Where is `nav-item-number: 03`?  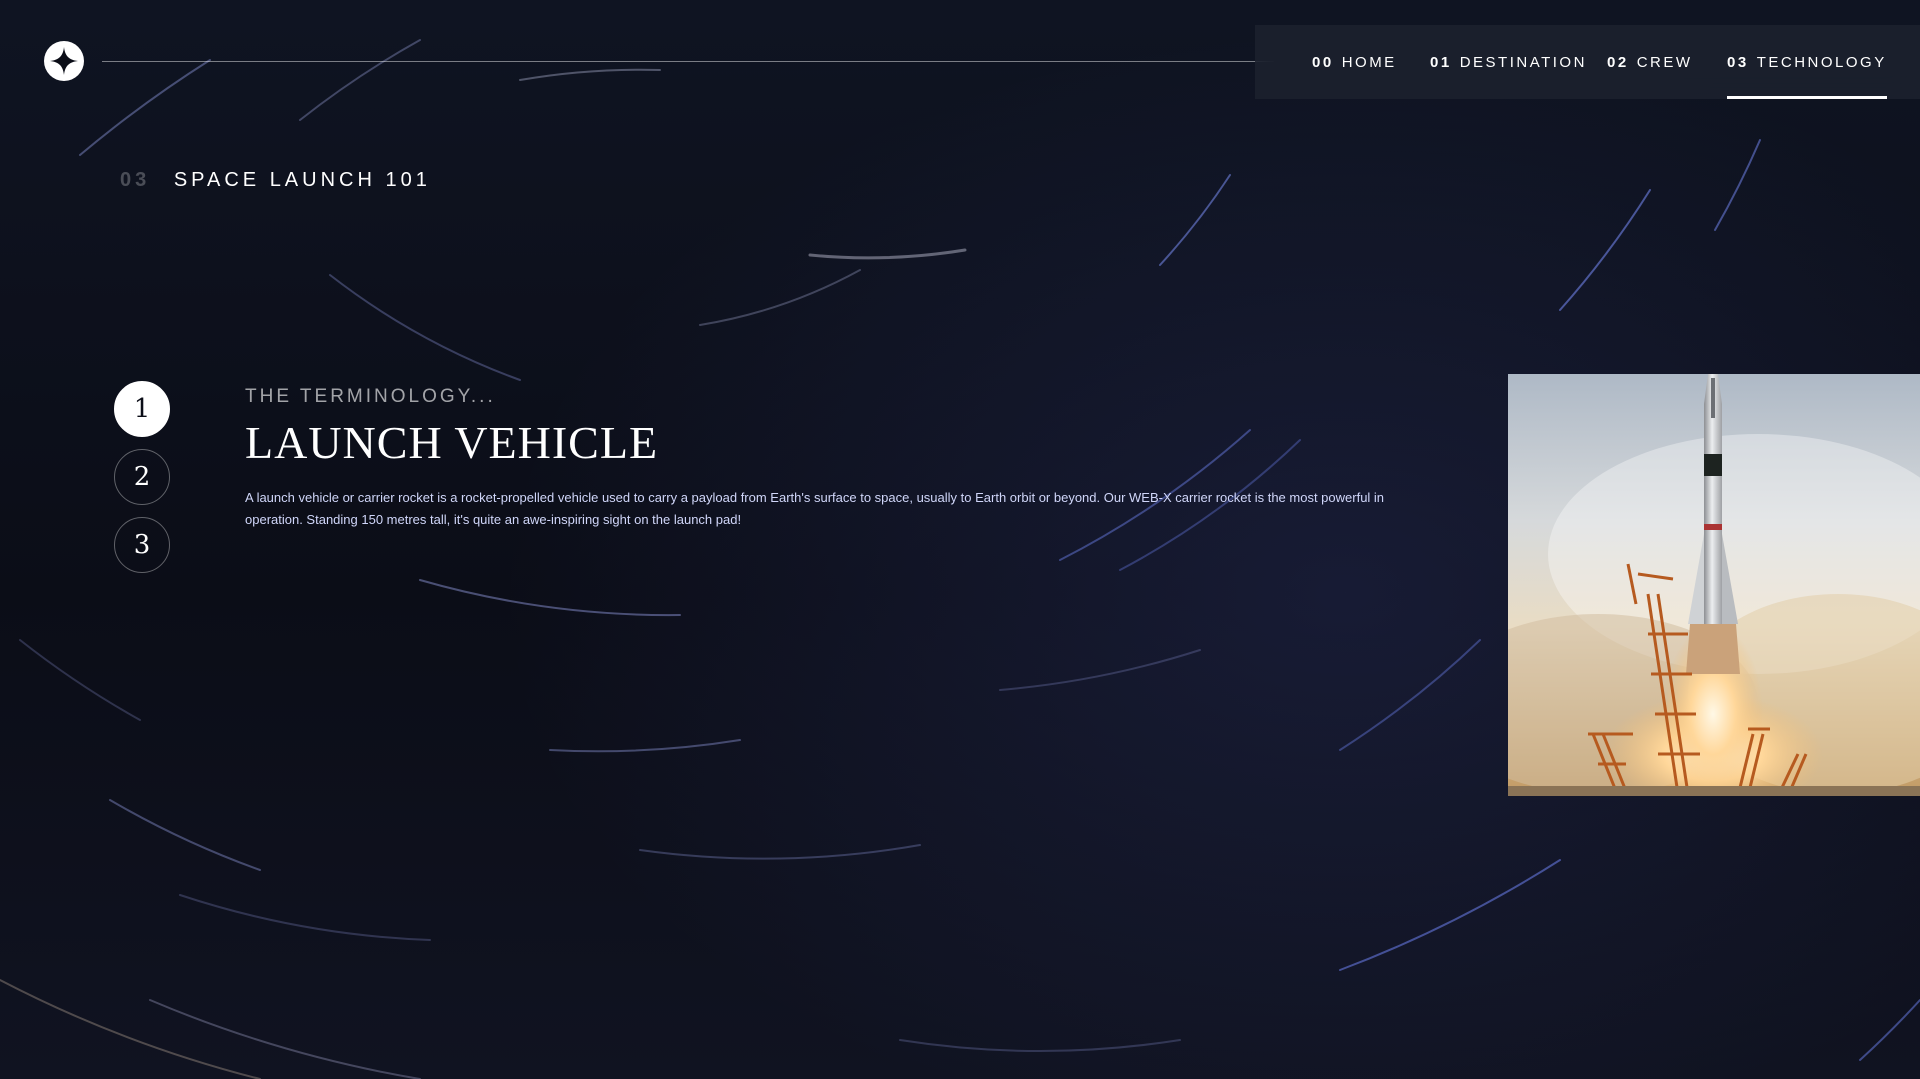
nav-item-number: 03 is located at coordinates (1738, 62).